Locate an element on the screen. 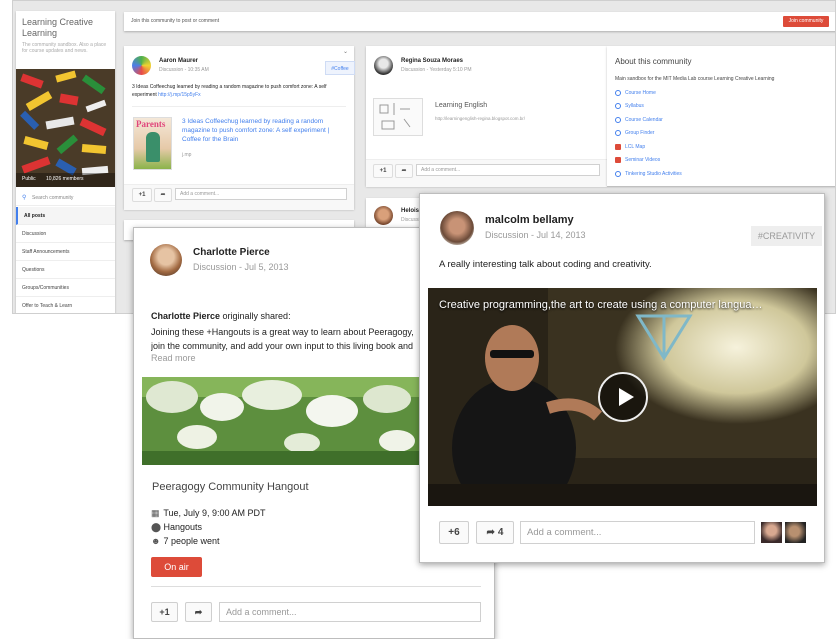 This screenshot has width=836, height=639. link-domain: j.mp is located at coordinates (187, 155).